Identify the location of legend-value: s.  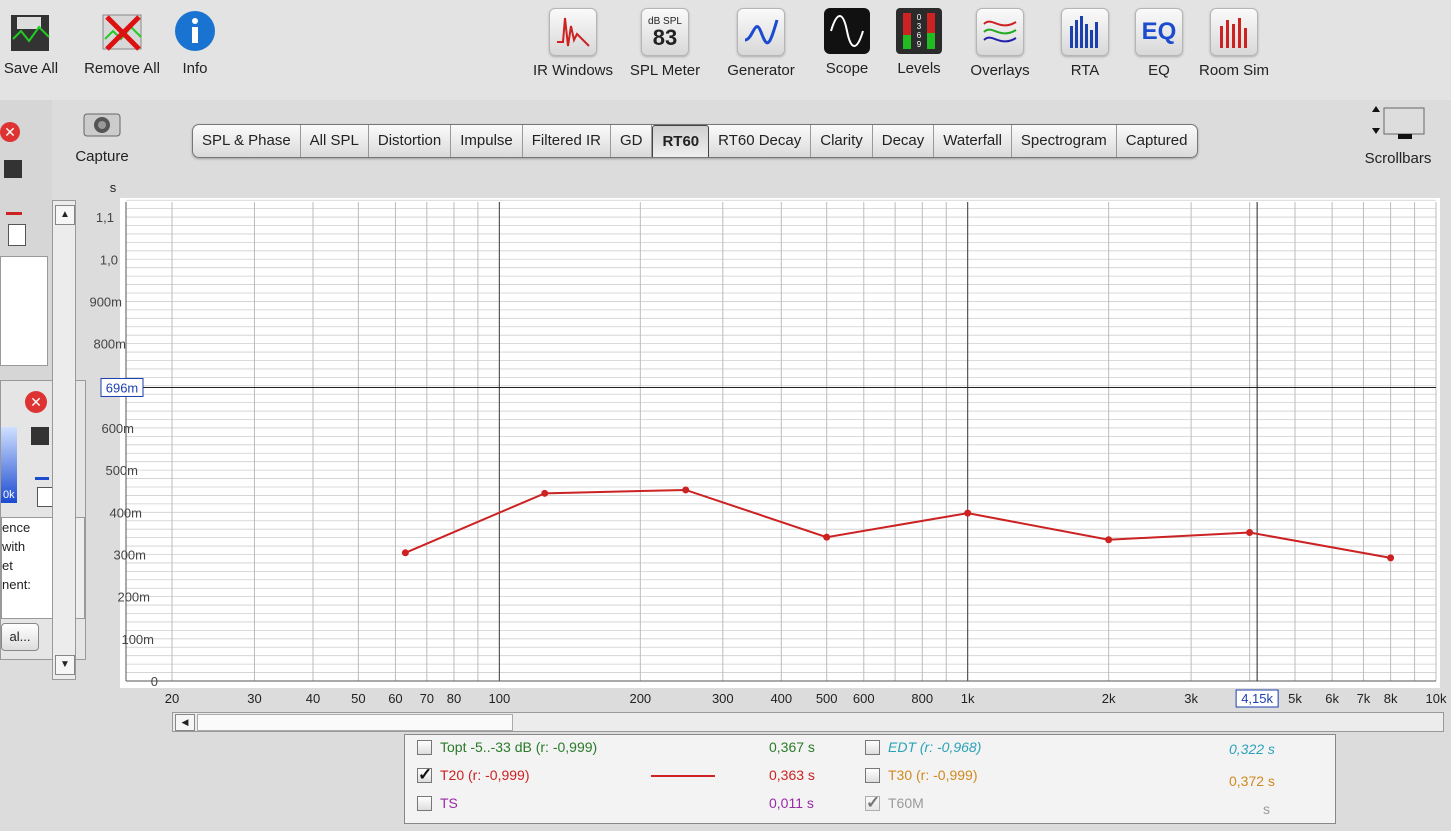
(1266, 809).